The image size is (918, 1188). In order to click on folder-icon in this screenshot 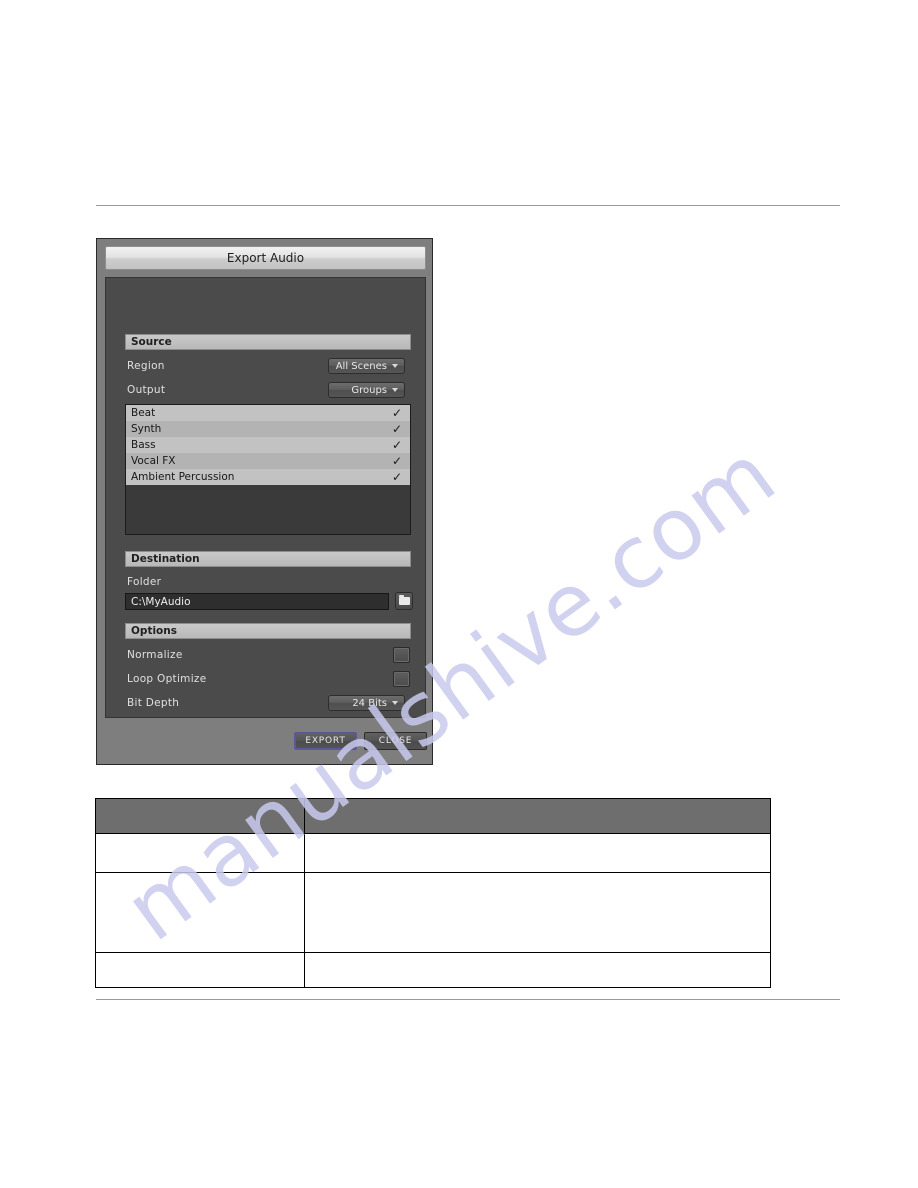, I will do `click(404, 600)`.